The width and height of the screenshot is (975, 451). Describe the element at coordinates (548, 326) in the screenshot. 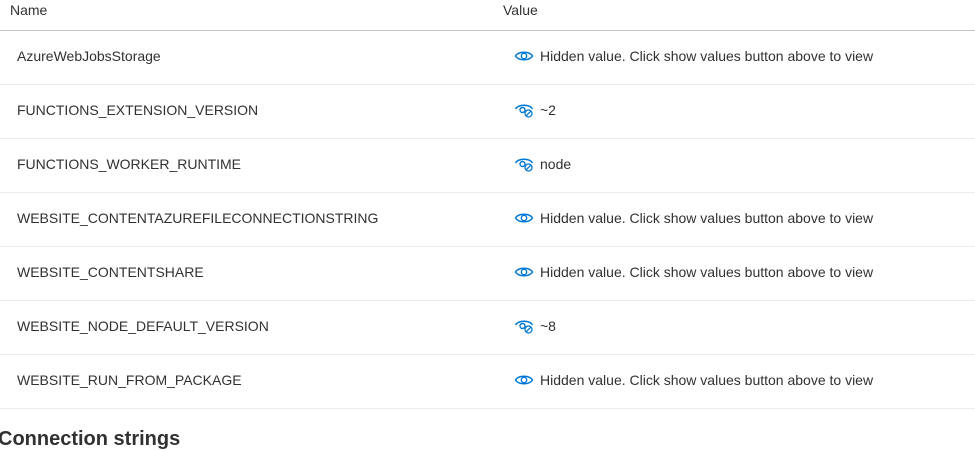

I see `setting-value-text: ~8` at that location.